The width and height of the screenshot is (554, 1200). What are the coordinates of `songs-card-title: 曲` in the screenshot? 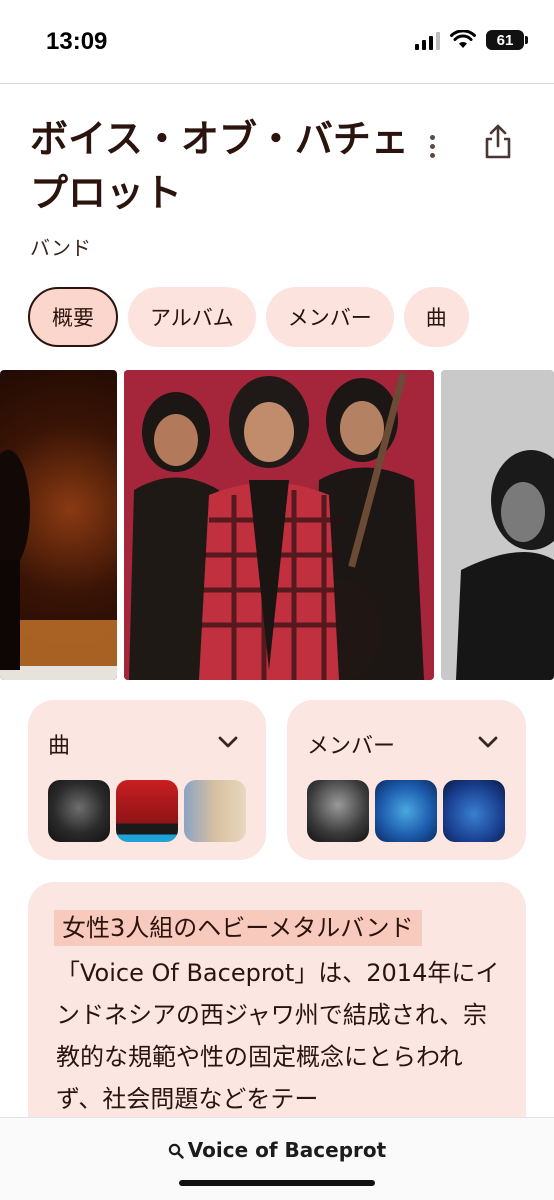 It's located at (59, 746).